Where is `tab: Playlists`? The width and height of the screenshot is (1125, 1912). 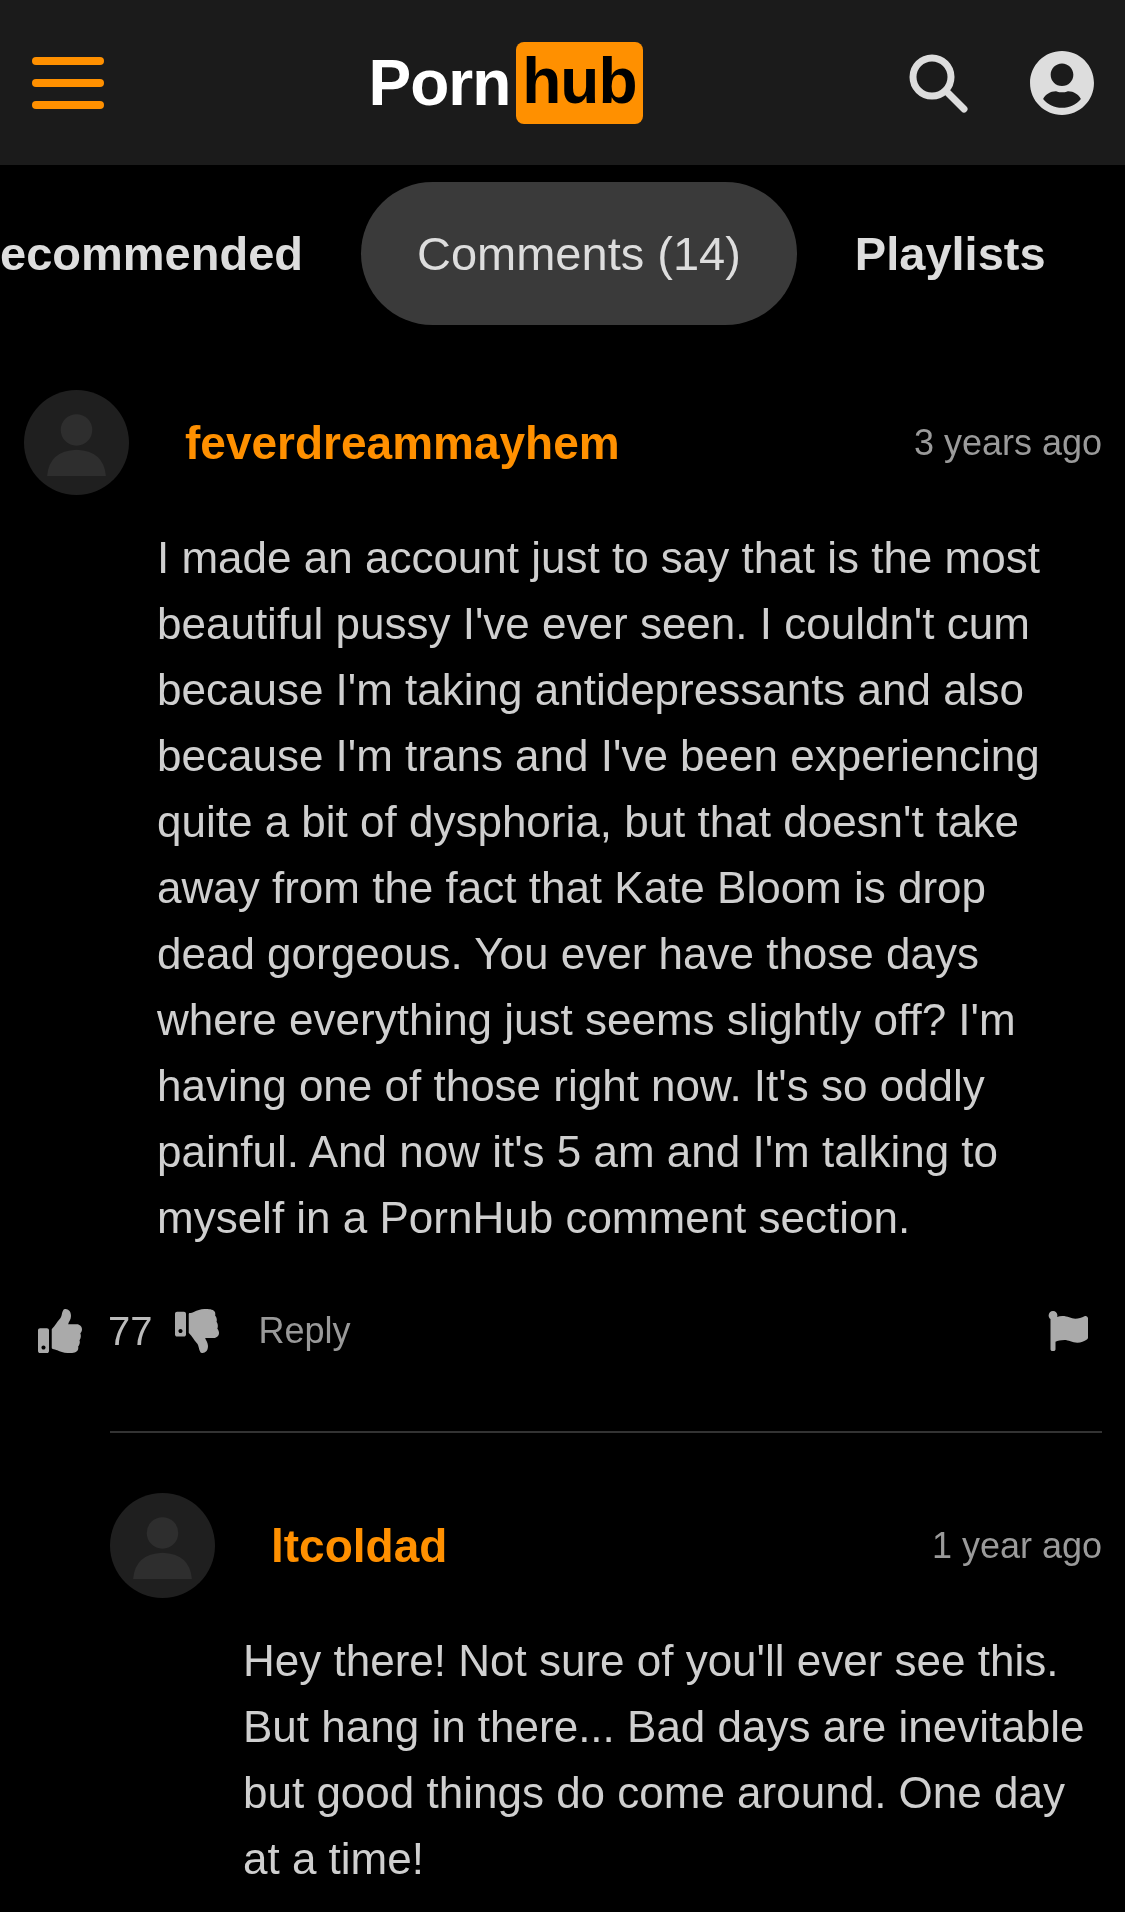 tab: Playlists is located at coordinates (950, 253).